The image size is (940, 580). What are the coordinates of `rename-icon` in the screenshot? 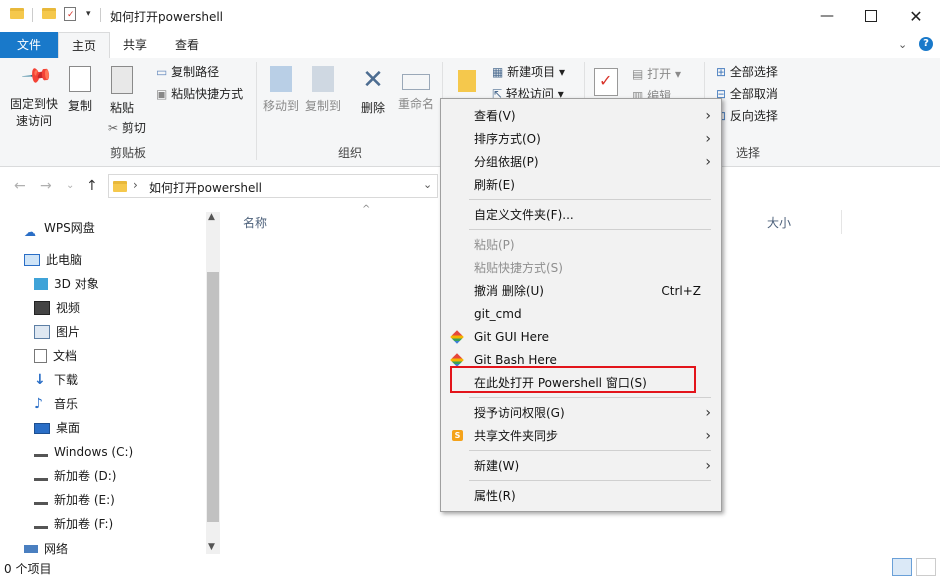 It's located at (416, 82).